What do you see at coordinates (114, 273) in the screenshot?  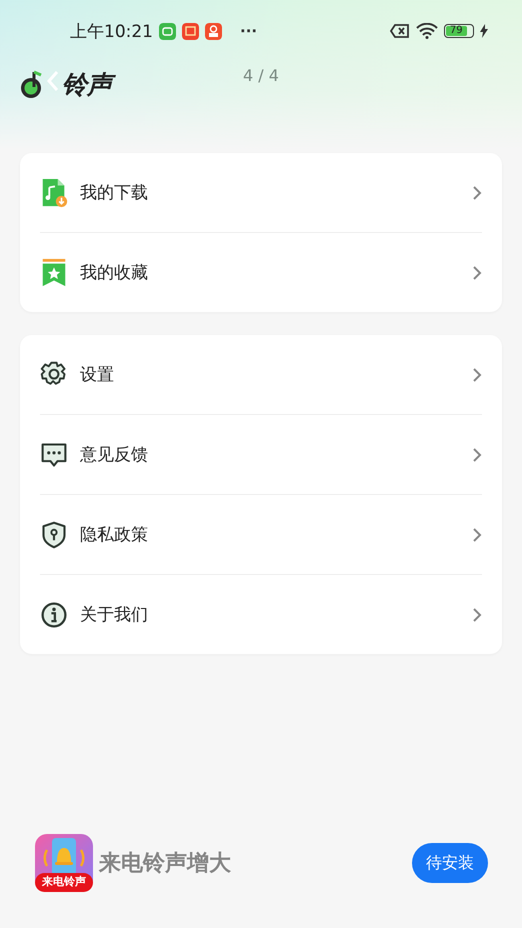 I see `menu-label: 我的收藏` at bounding box center [114, 273].